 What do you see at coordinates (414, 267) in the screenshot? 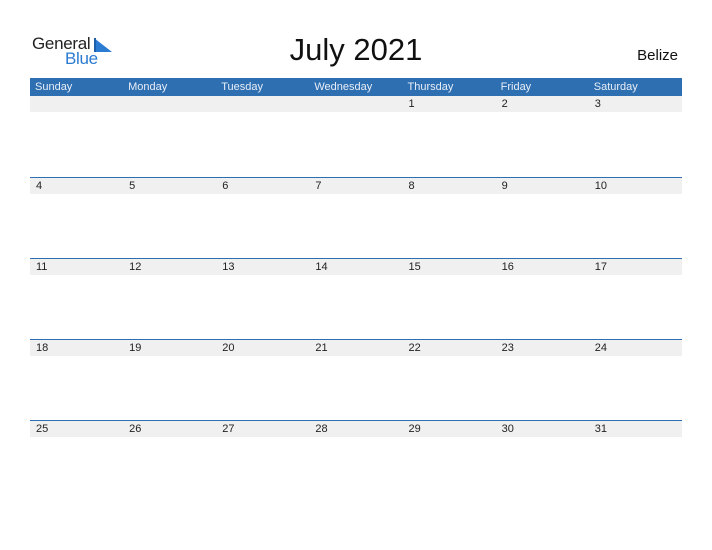
I see `day-cell: 15` at bounding box center [414, 267].